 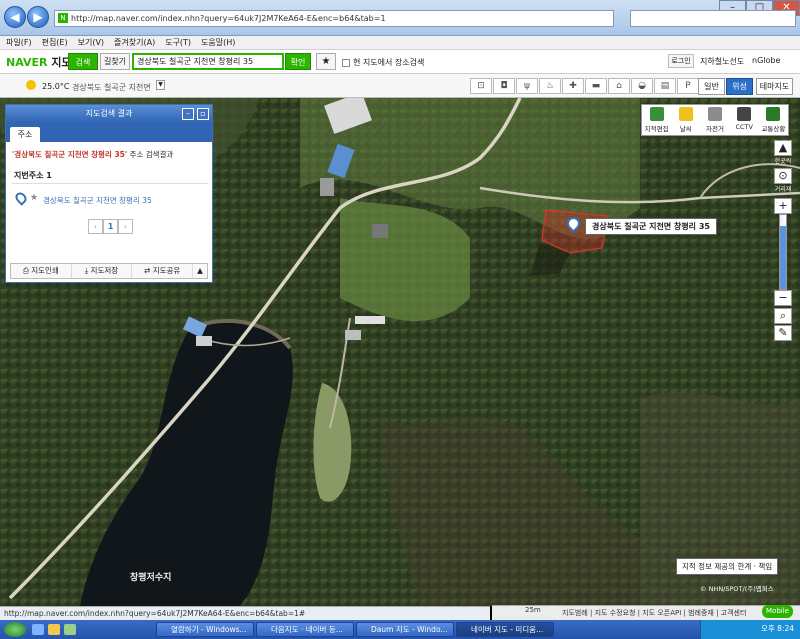 I want to click on route-tab-button: 길찾기, so click(x=115, y=61).